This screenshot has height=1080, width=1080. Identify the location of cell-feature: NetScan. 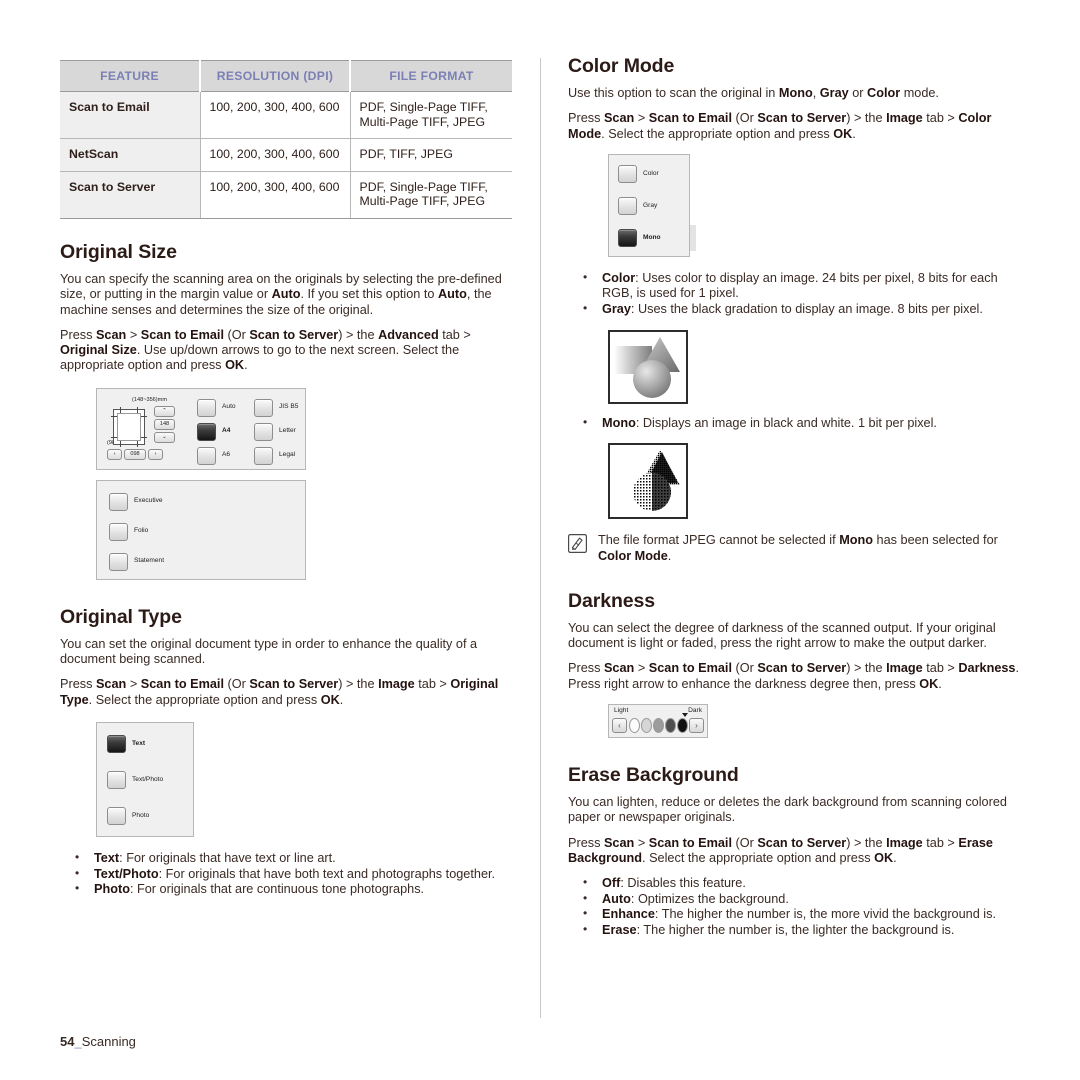
(130, 155).